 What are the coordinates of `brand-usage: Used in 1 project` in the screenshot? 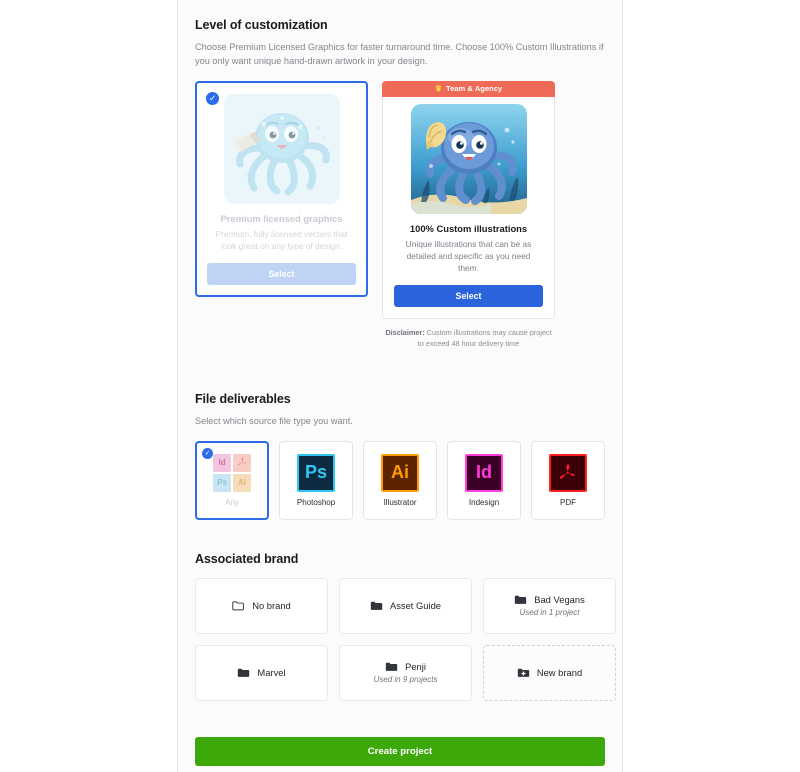 It's located at (549, 613).